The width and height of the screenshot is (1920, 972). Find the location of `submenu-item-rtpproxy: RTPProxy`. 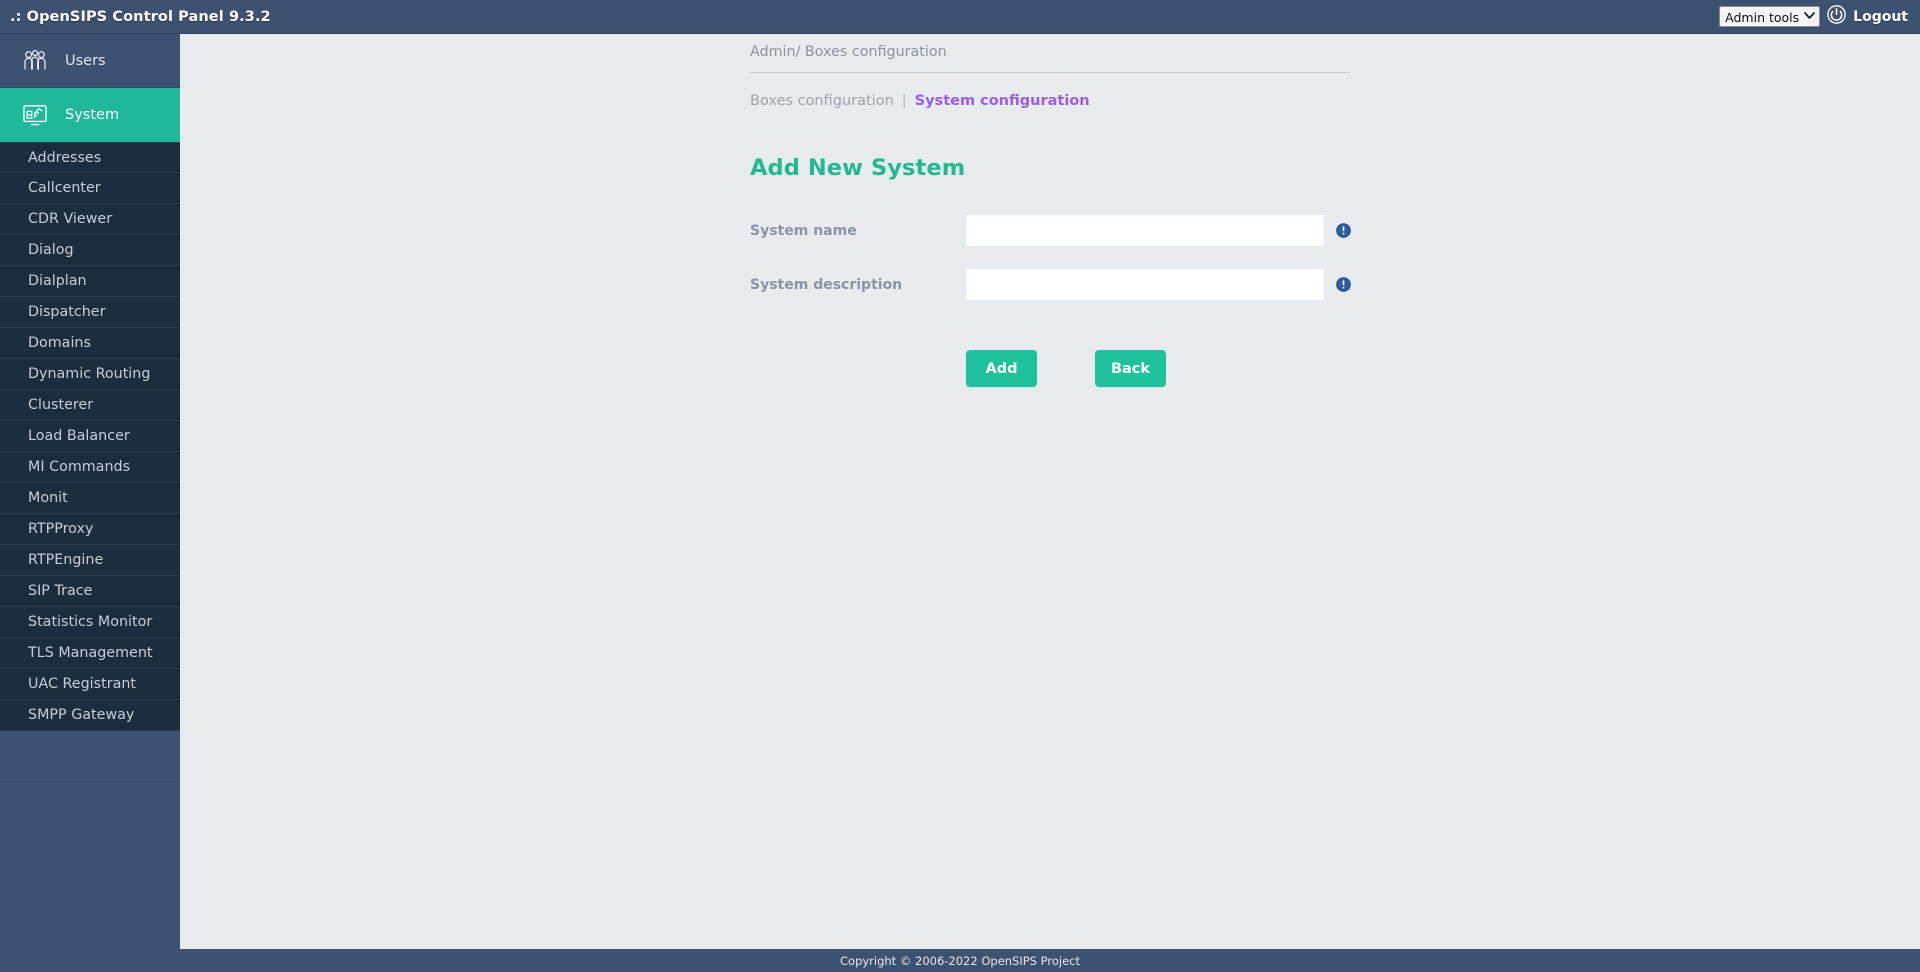

submenu-item-rtpproxy: RTPProxy is located at coordinates (90, 529).